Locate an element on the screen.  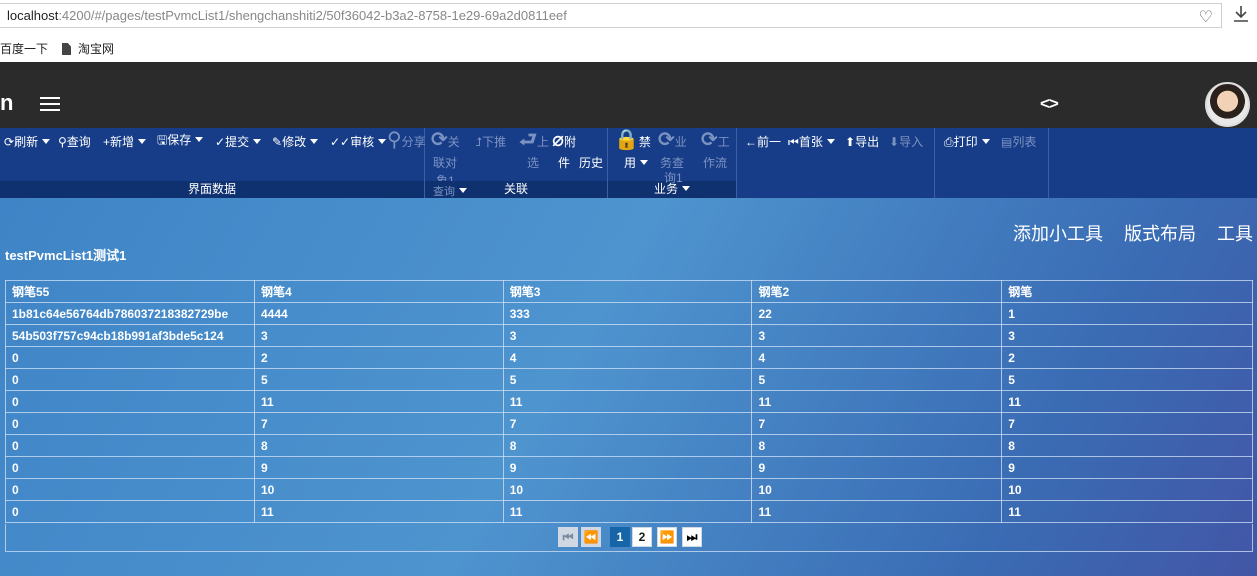
next-page-icon: ⏩ is located at coordinates (667, 537).